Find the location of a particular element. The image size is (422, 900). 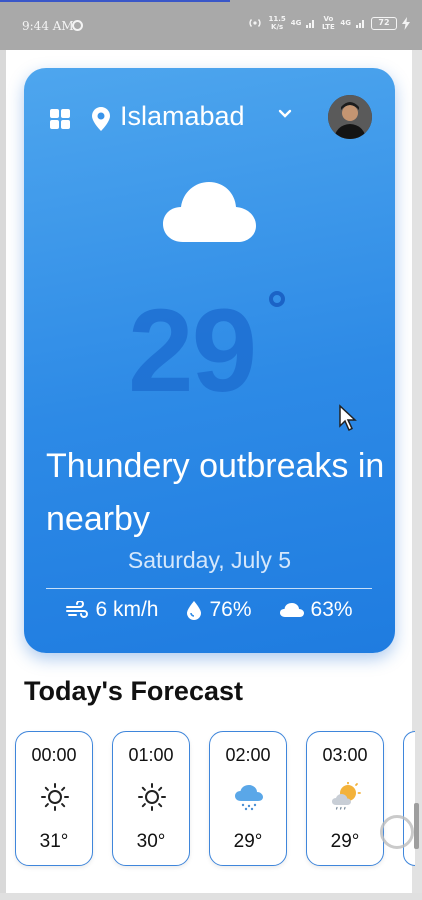

current-temperature: 29 is located at coordinates (192, 351).